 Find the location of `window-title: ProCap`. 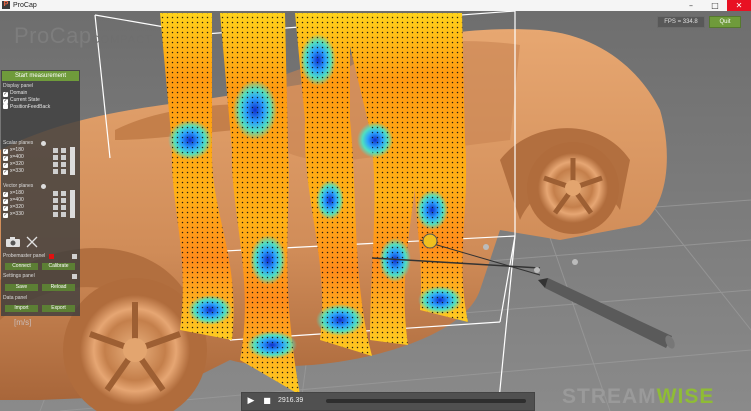

window-title: ProCap is located at coordinates (25, 5).